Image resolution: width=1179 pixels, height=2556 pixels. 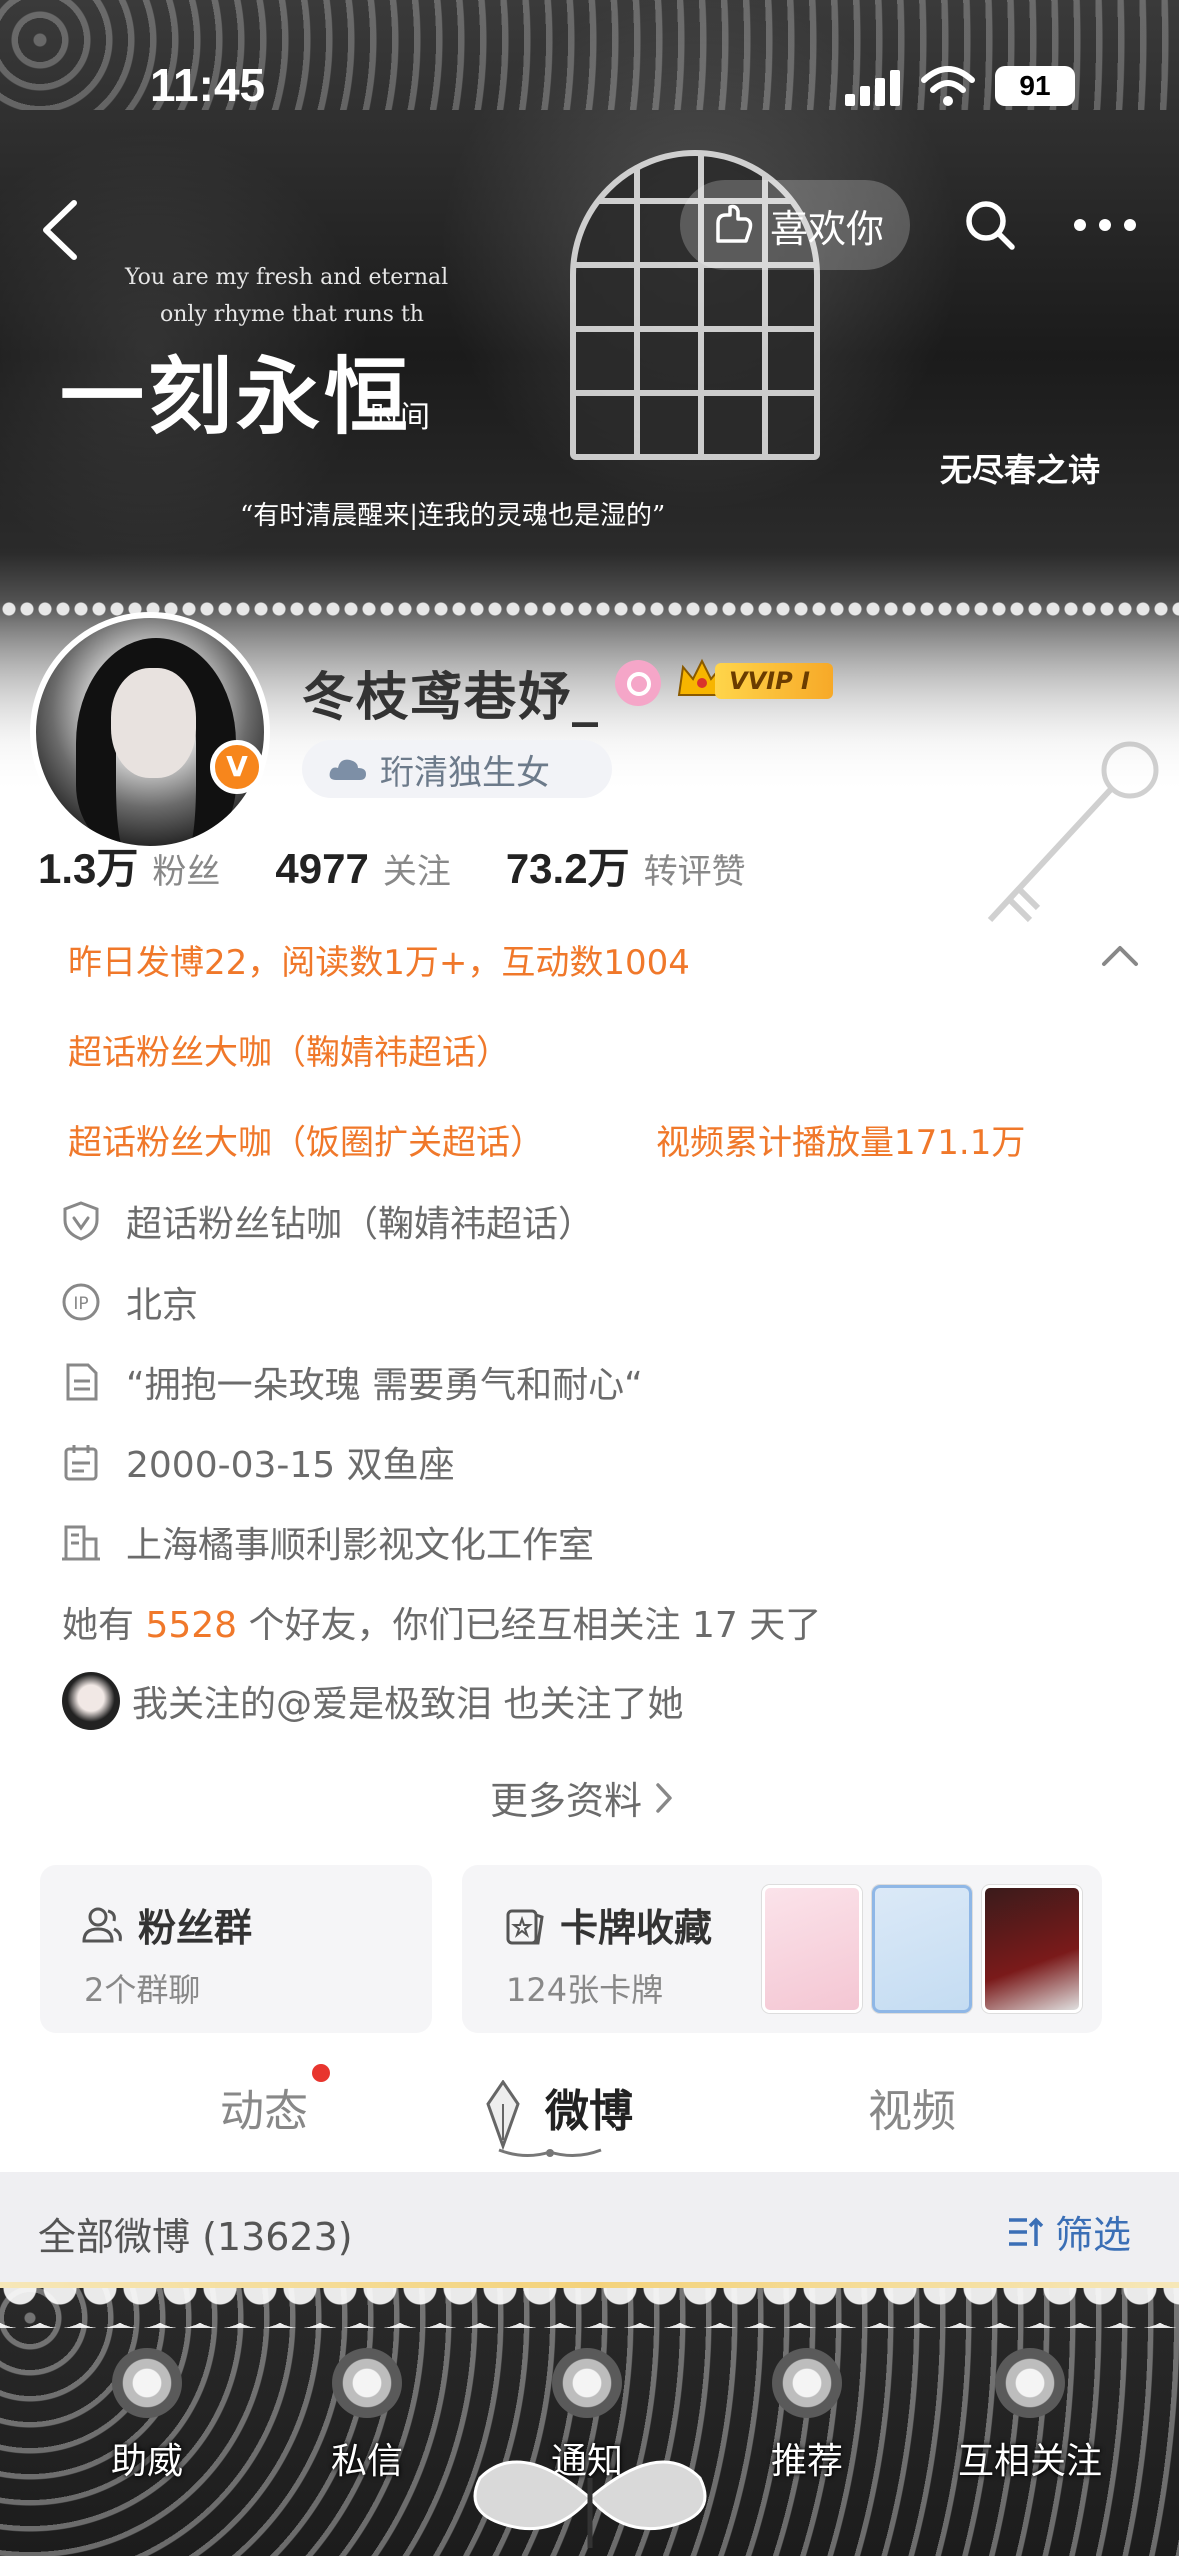 I want to click on friends-prefix: 她有, so click(x=98, y=1625).